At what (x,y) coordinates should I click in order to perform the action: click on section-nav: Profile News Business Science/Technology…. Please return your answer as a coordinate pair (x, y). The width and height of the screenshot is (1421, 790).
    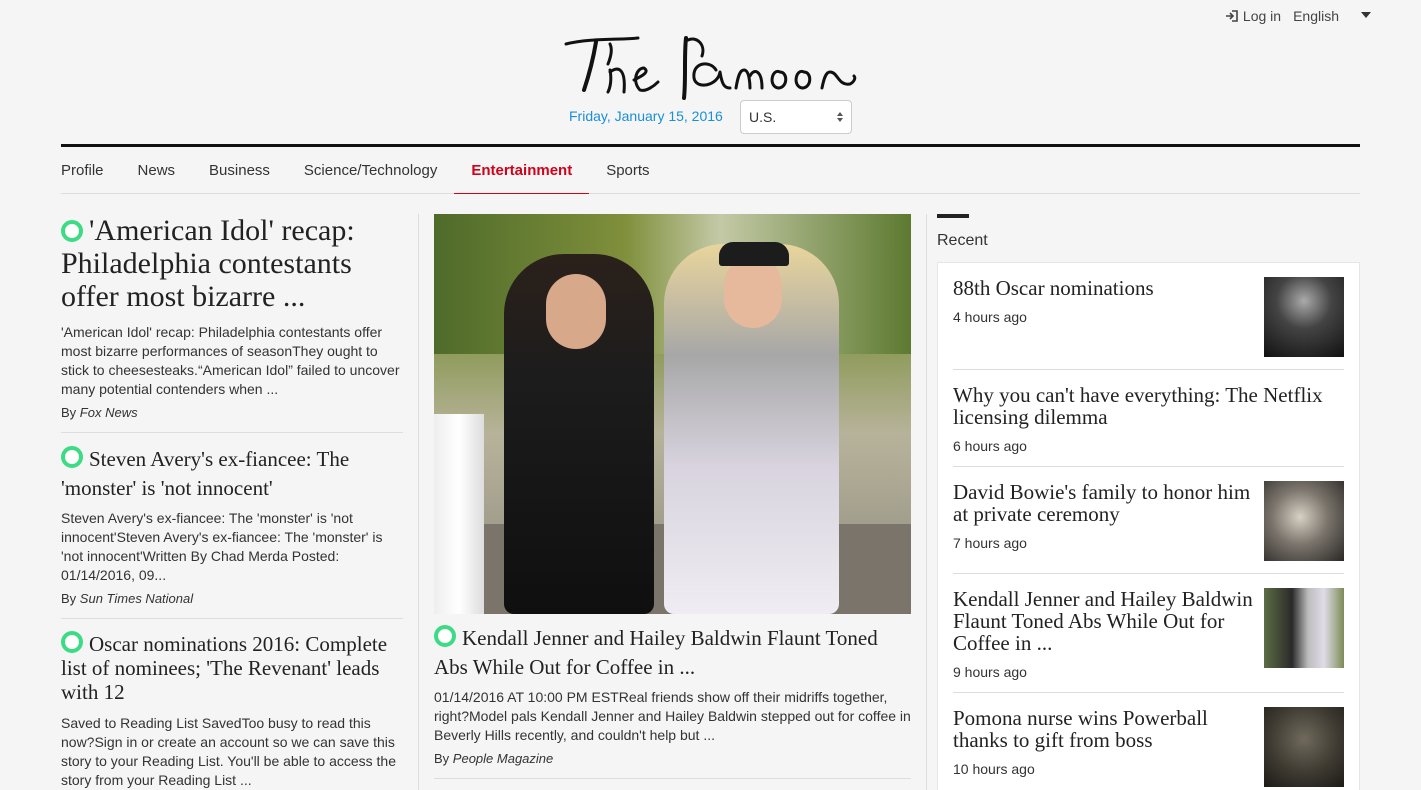
    Looking at the image, I should click on (710, 169).